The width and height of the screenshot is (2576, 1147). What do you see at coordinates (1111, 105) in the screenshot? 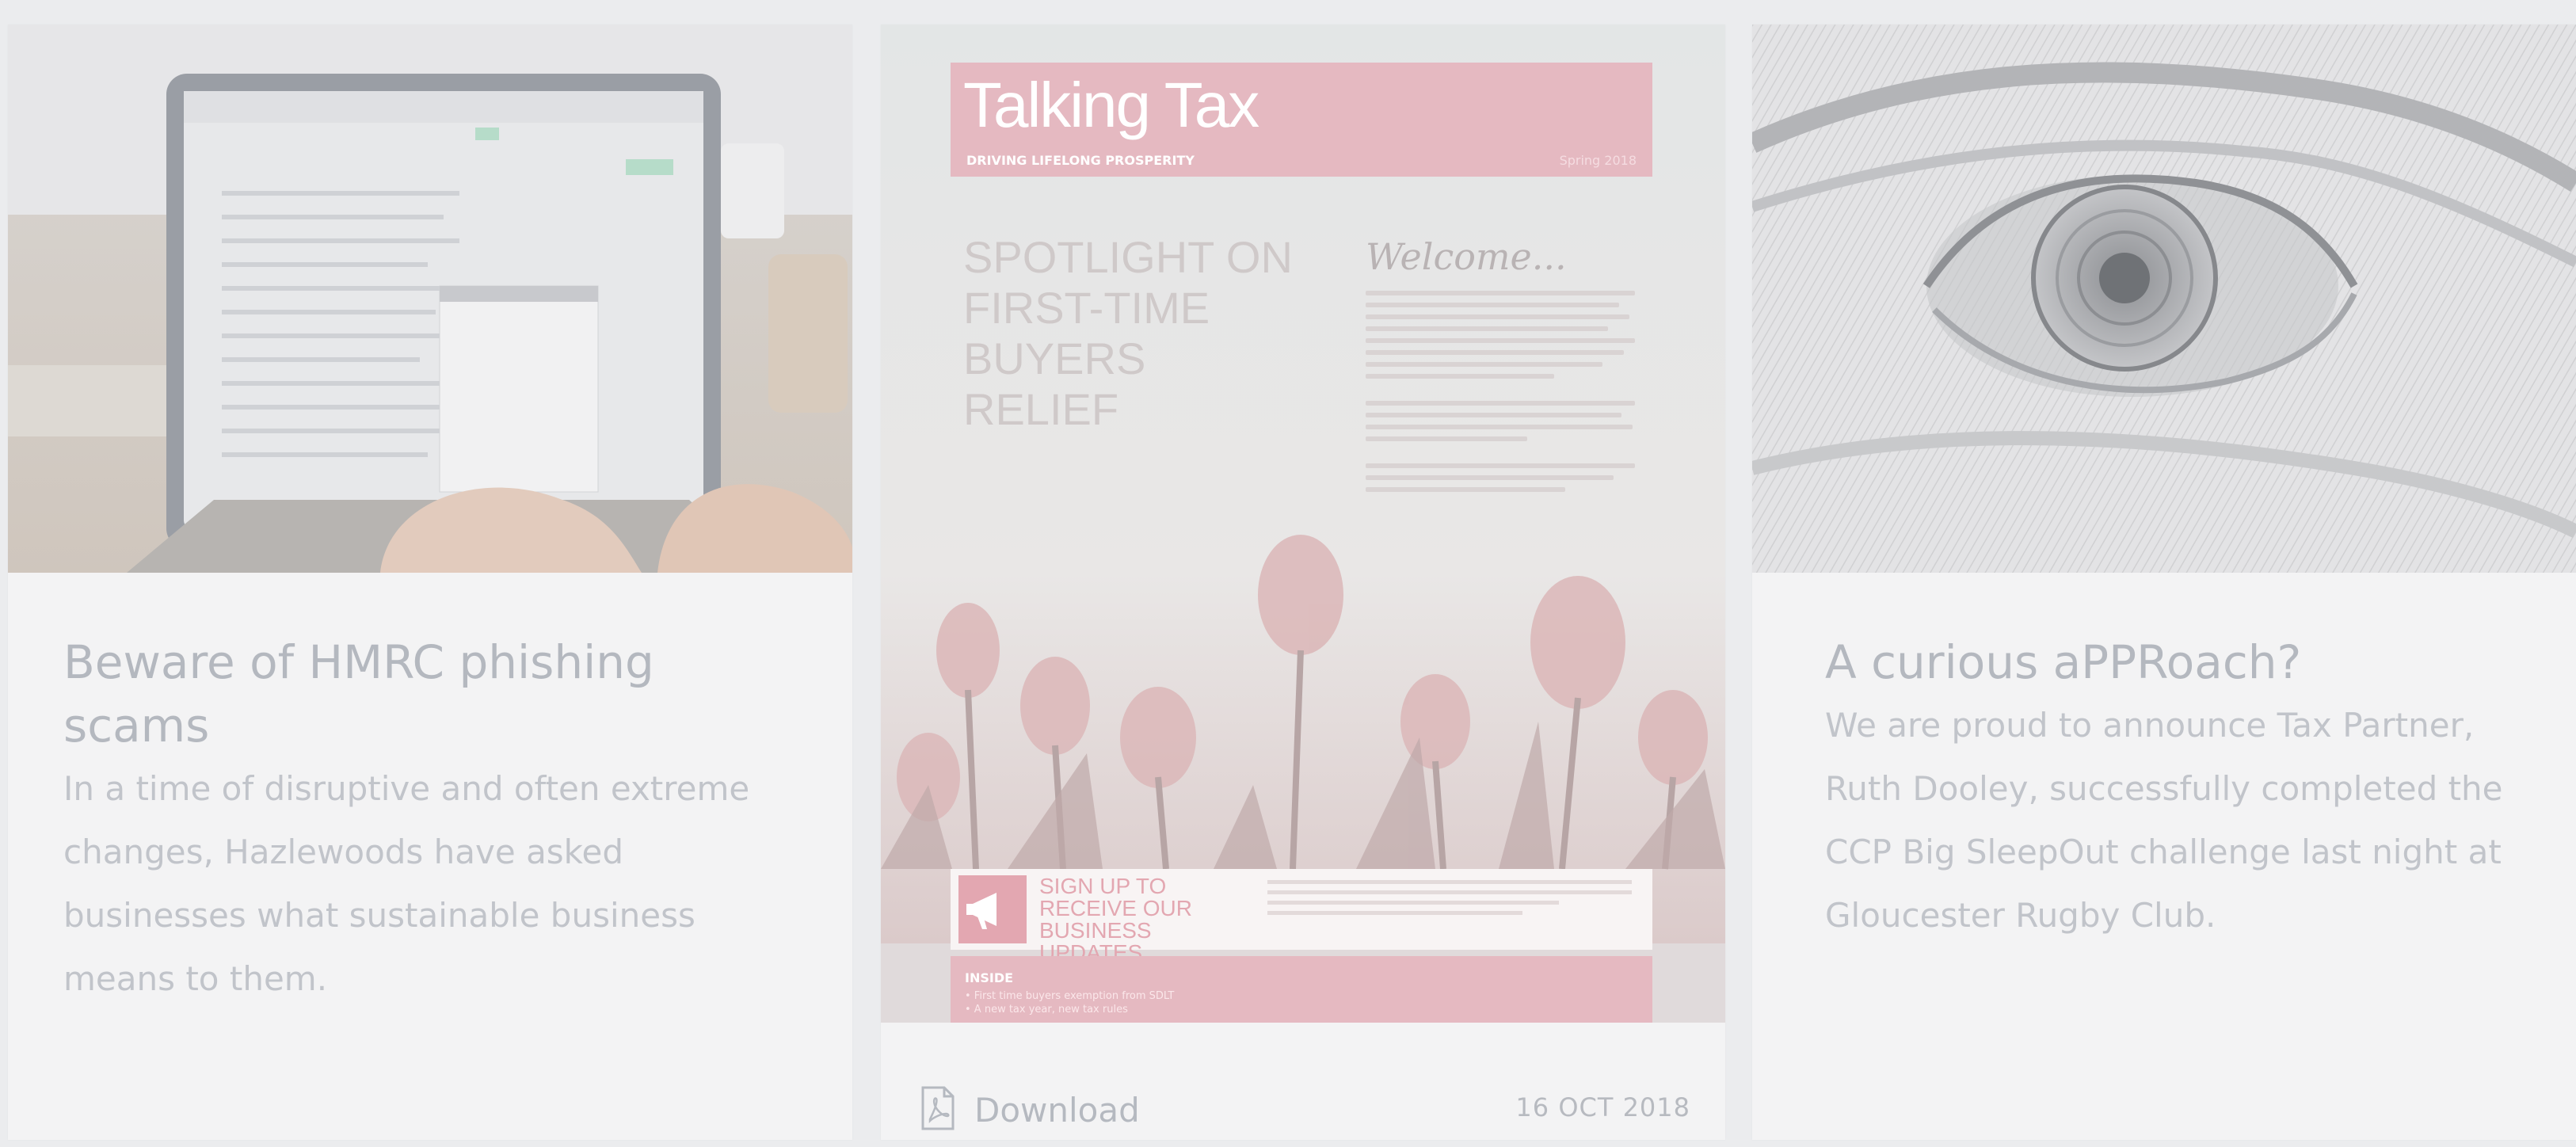
I see `newsletter-title: Talking Tax` at bounding box center [1111, 105].